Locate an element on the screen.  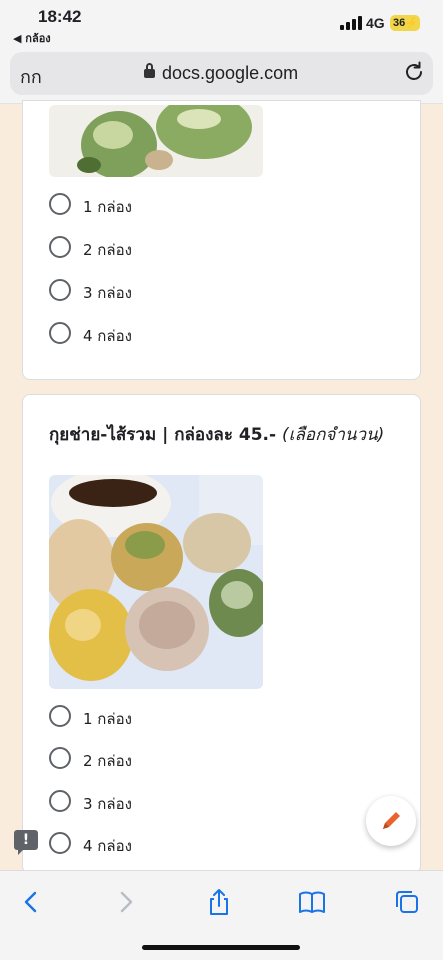
bookmarks-icon is located at coordinates (312, 902).